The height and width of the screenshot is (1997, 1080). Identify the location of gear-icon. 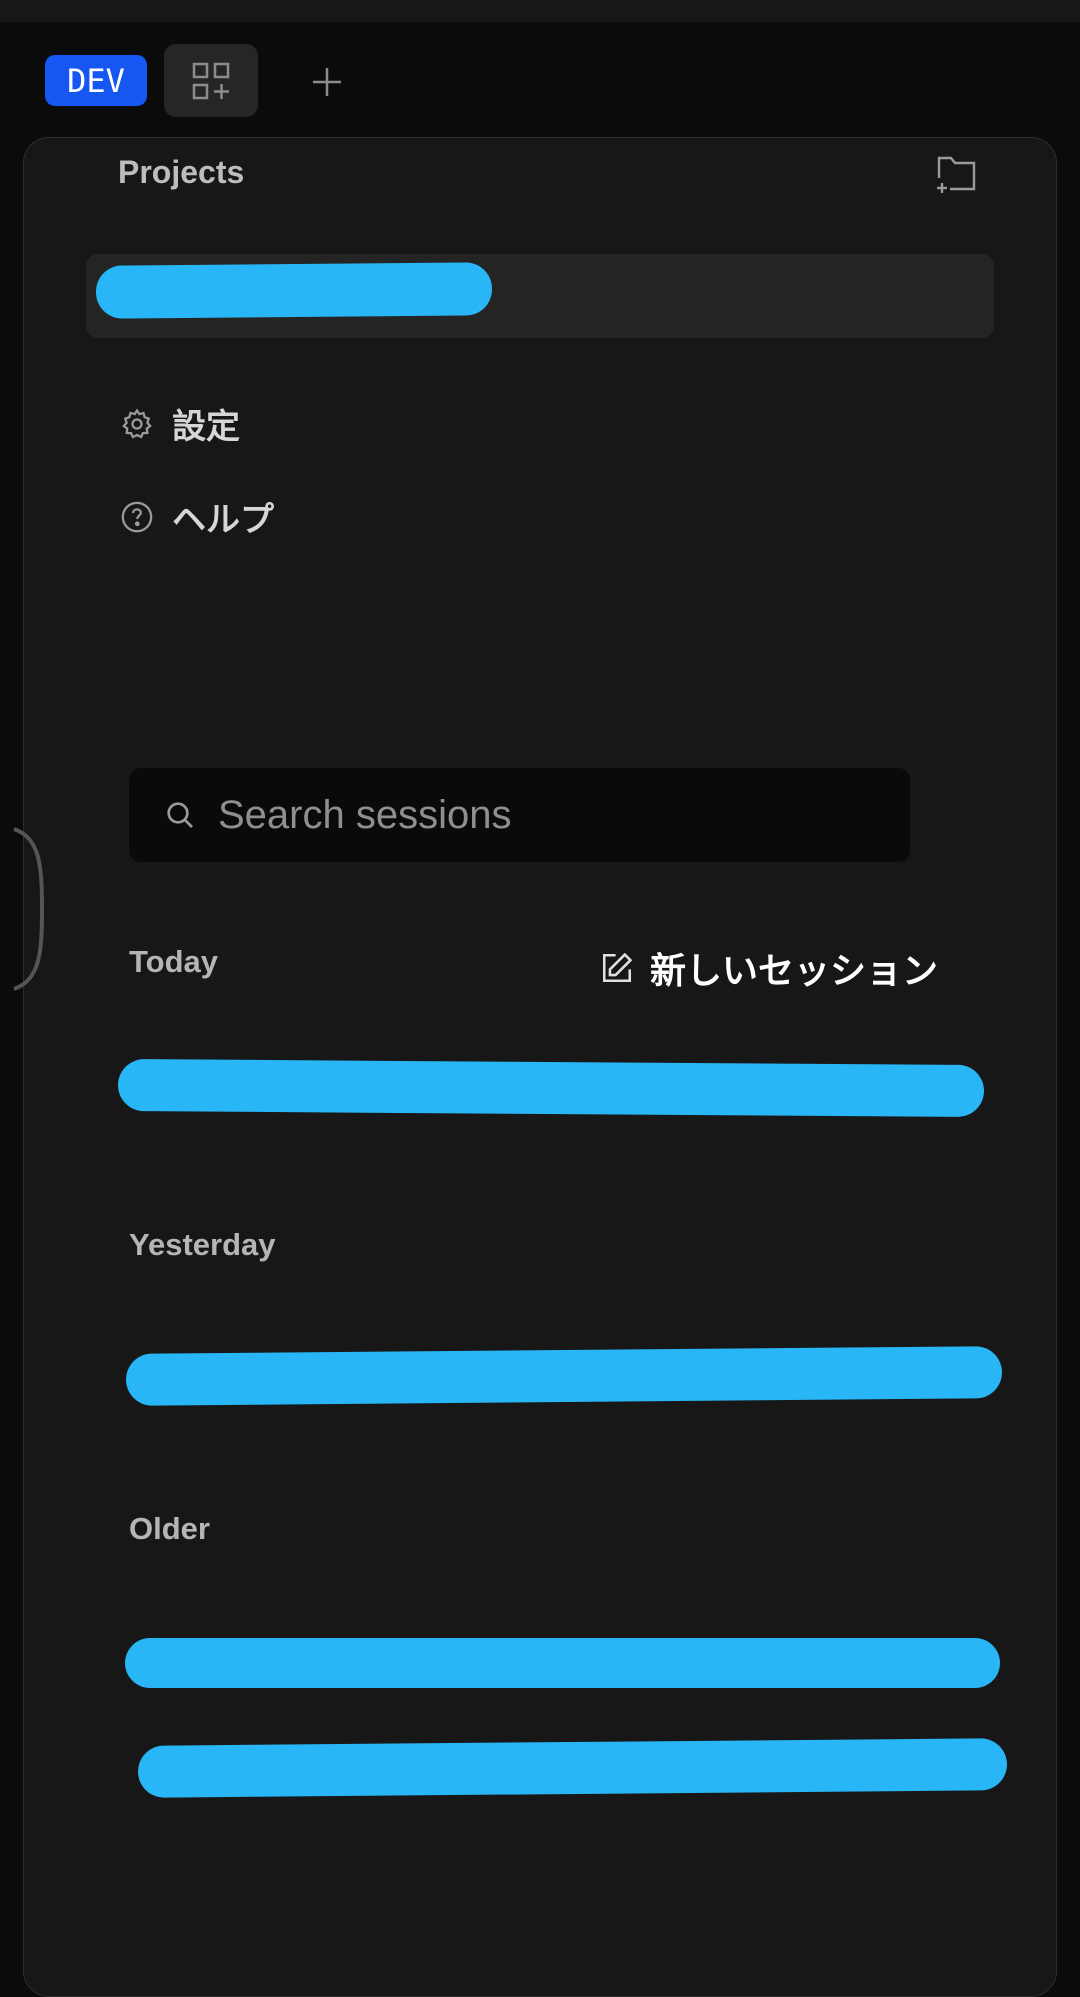
(137, 423).